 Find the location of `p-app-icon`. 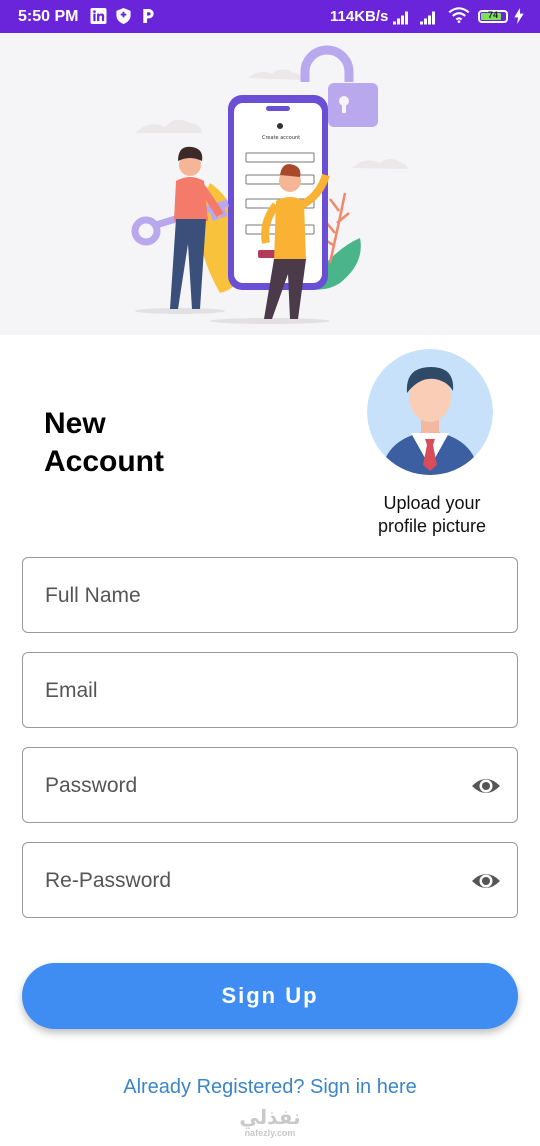

p-app-icon is located at coordinates (148, 16).